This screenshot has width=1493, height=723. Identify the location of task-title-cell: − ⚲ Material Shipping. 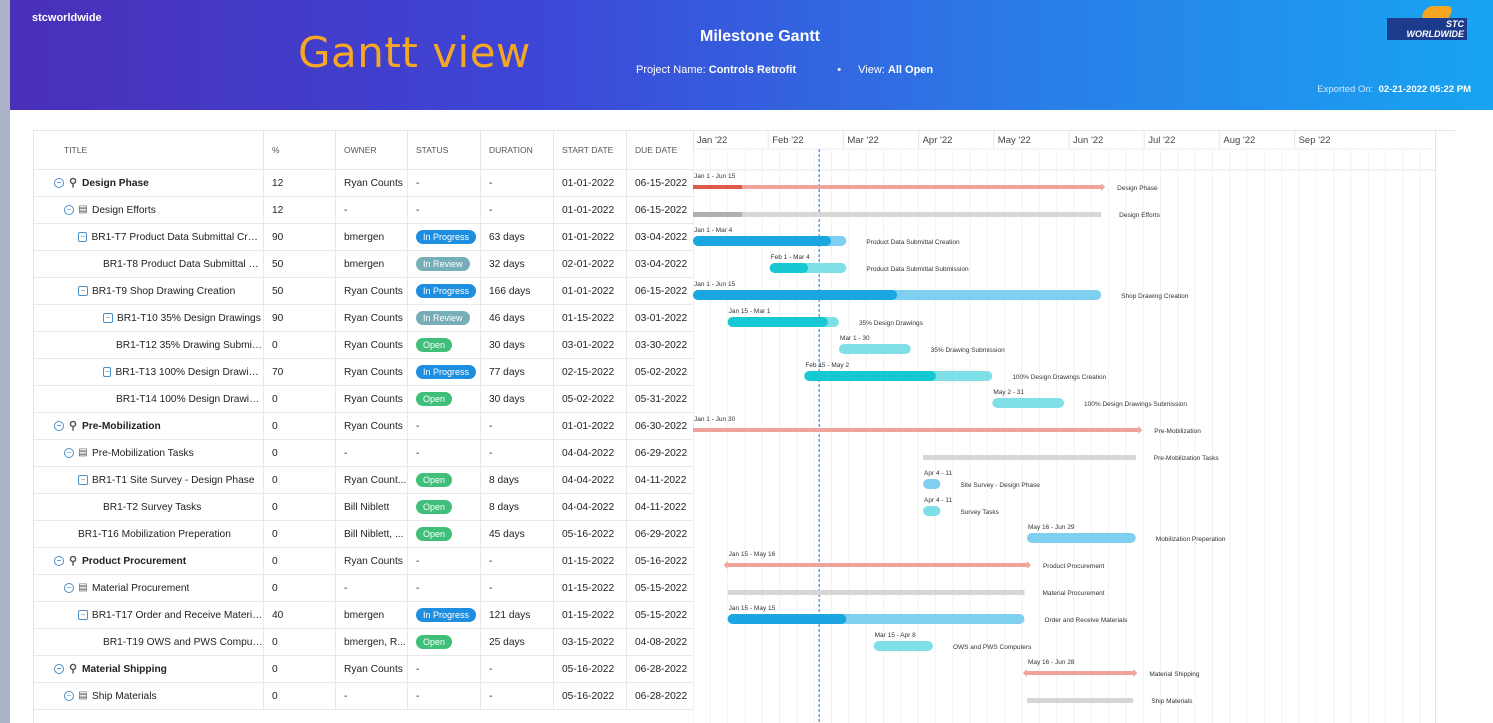
(149, 669).